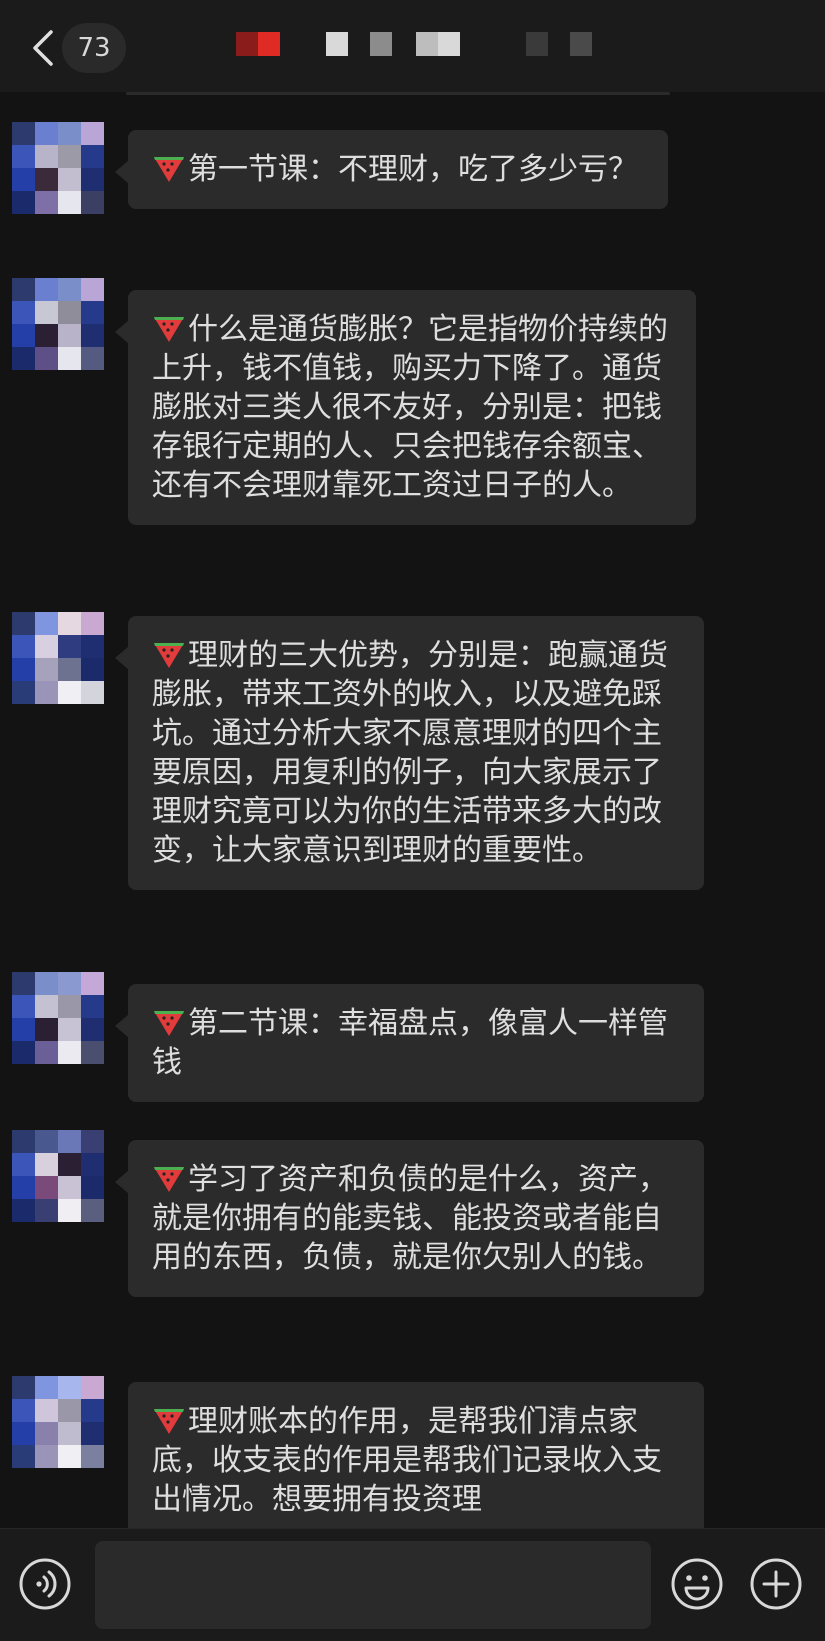 Image resolution: width=825 pixels, height=1641 pixels. What do you see at coordinates (398, 93) in the screenshot?
I see `history-divider` at bounding box center [398, 93].